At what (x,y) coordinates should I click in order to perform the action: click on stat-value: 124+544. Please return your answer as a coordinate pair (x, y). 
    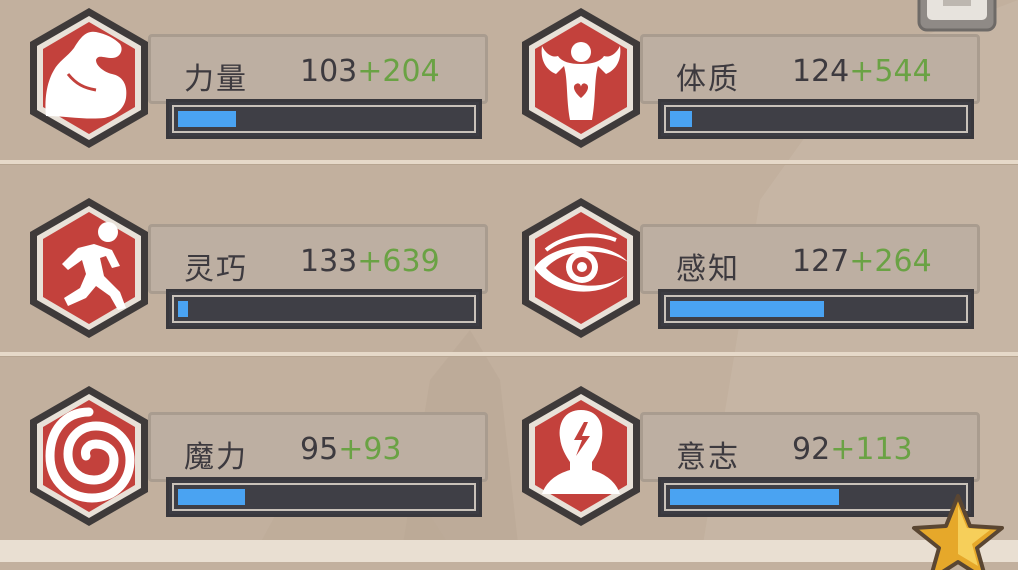
    Looking at the image, I should click on (862, 71).